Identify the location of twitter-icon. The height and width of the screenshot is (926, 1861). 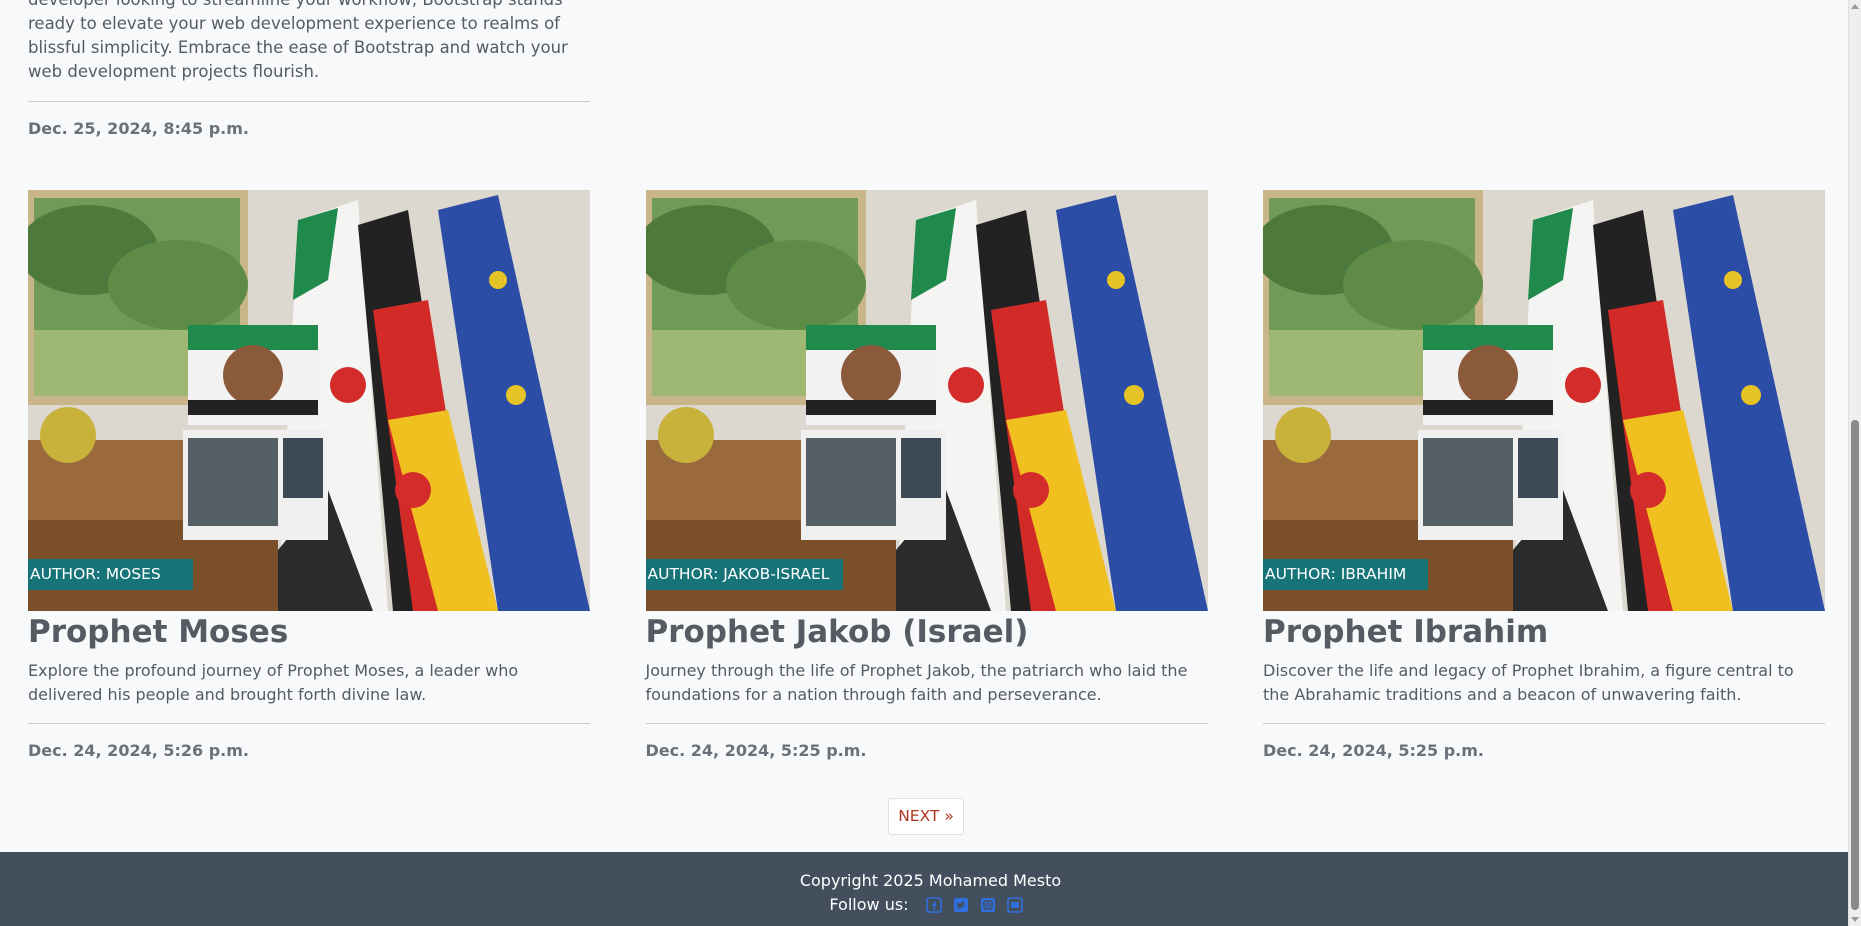
(961, 905).